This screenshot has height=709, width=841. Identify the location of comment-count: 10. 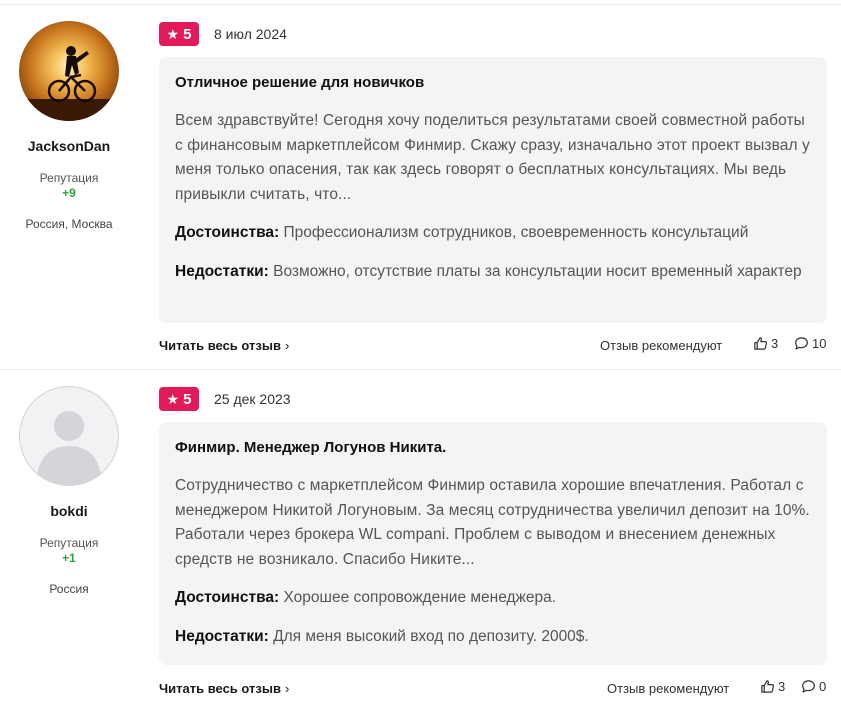
(819, 343).